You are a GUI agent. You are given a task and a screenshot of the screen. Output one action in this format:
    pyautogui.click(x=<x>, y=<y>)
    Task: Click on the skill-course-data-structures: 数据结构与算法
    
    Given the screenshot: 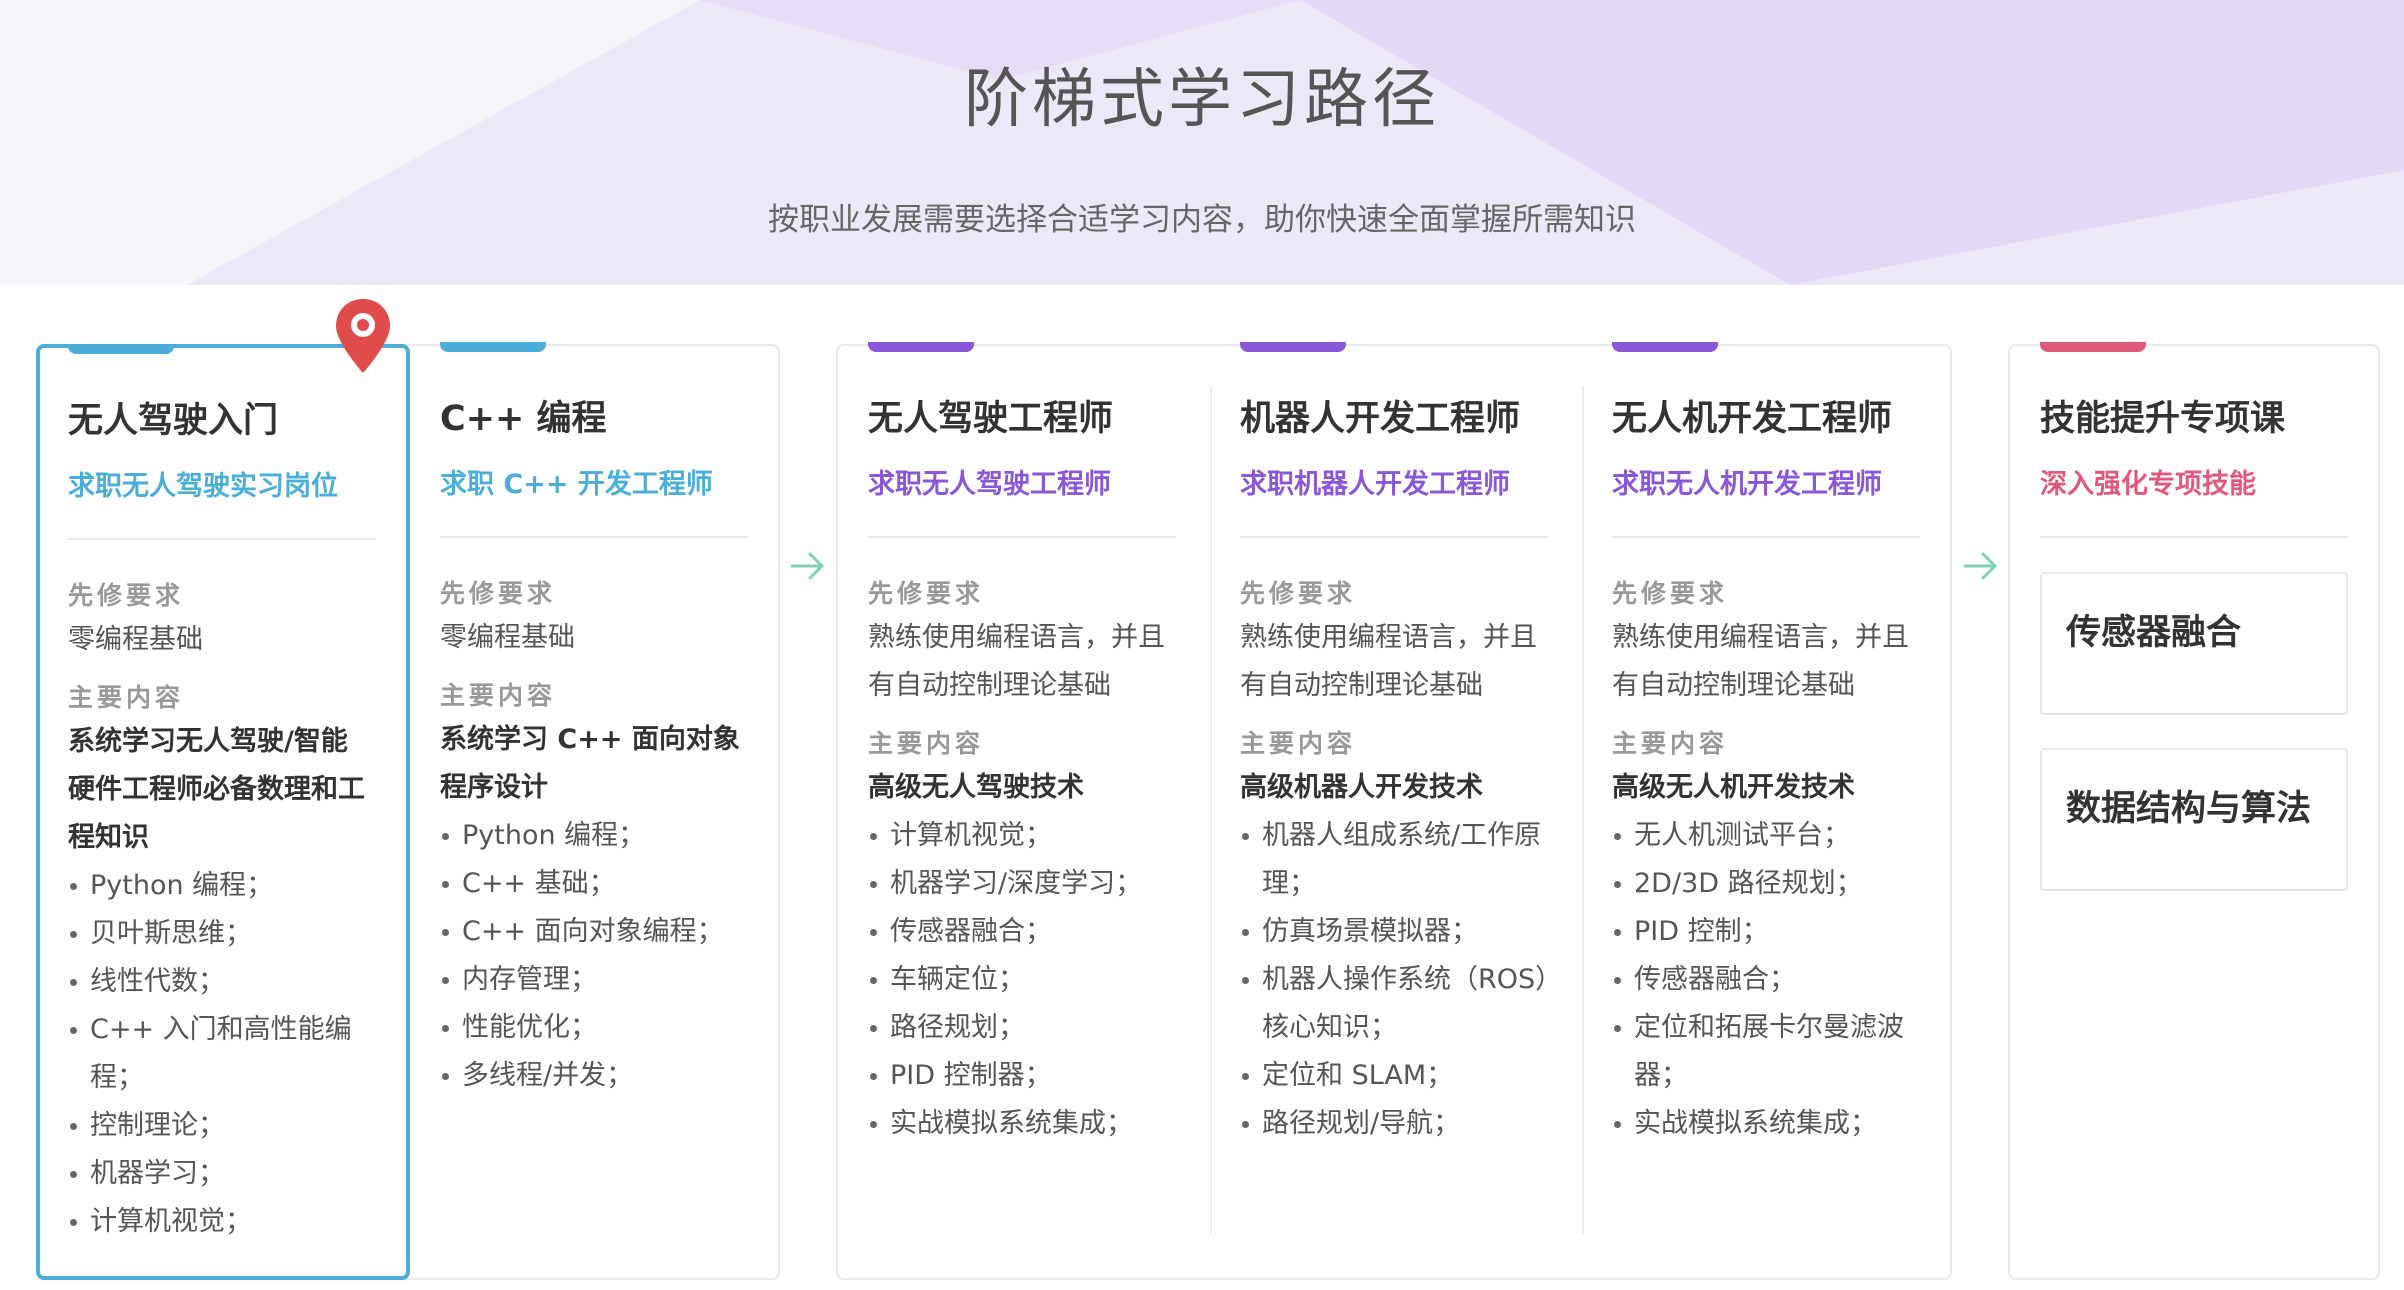 What is the action you would take?
    pyautogui.click(x=2194, y=819)
    